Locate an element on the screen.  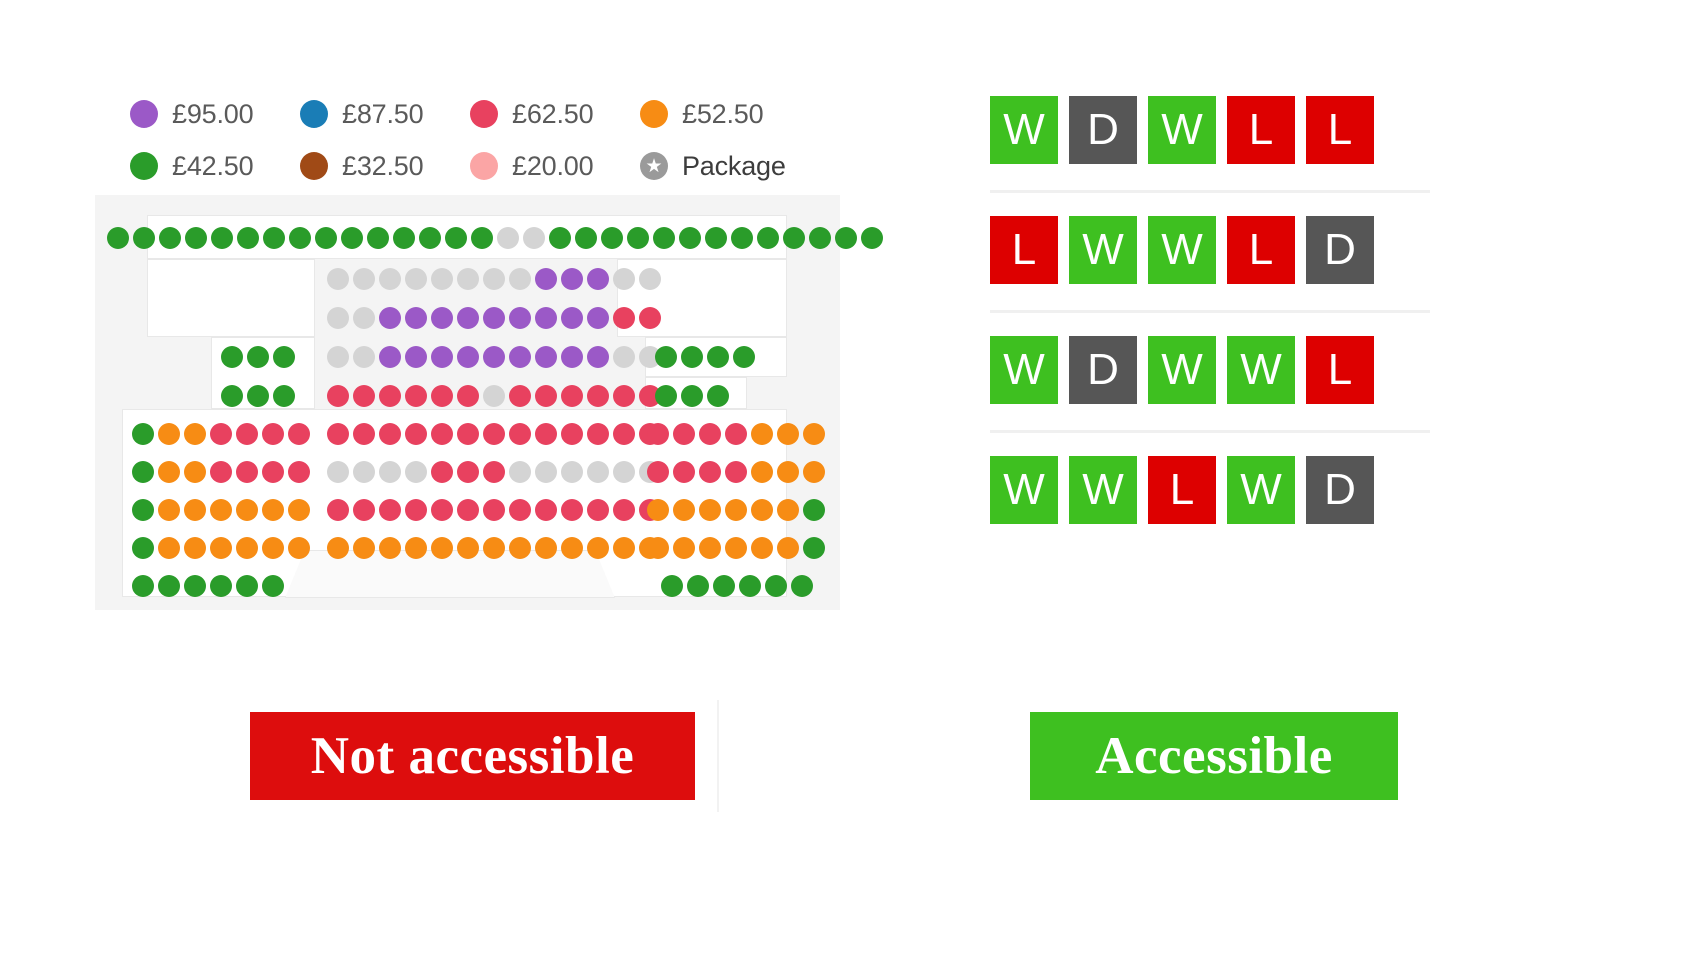
legend-item: £42.50 is located at coordinates (215, 166).